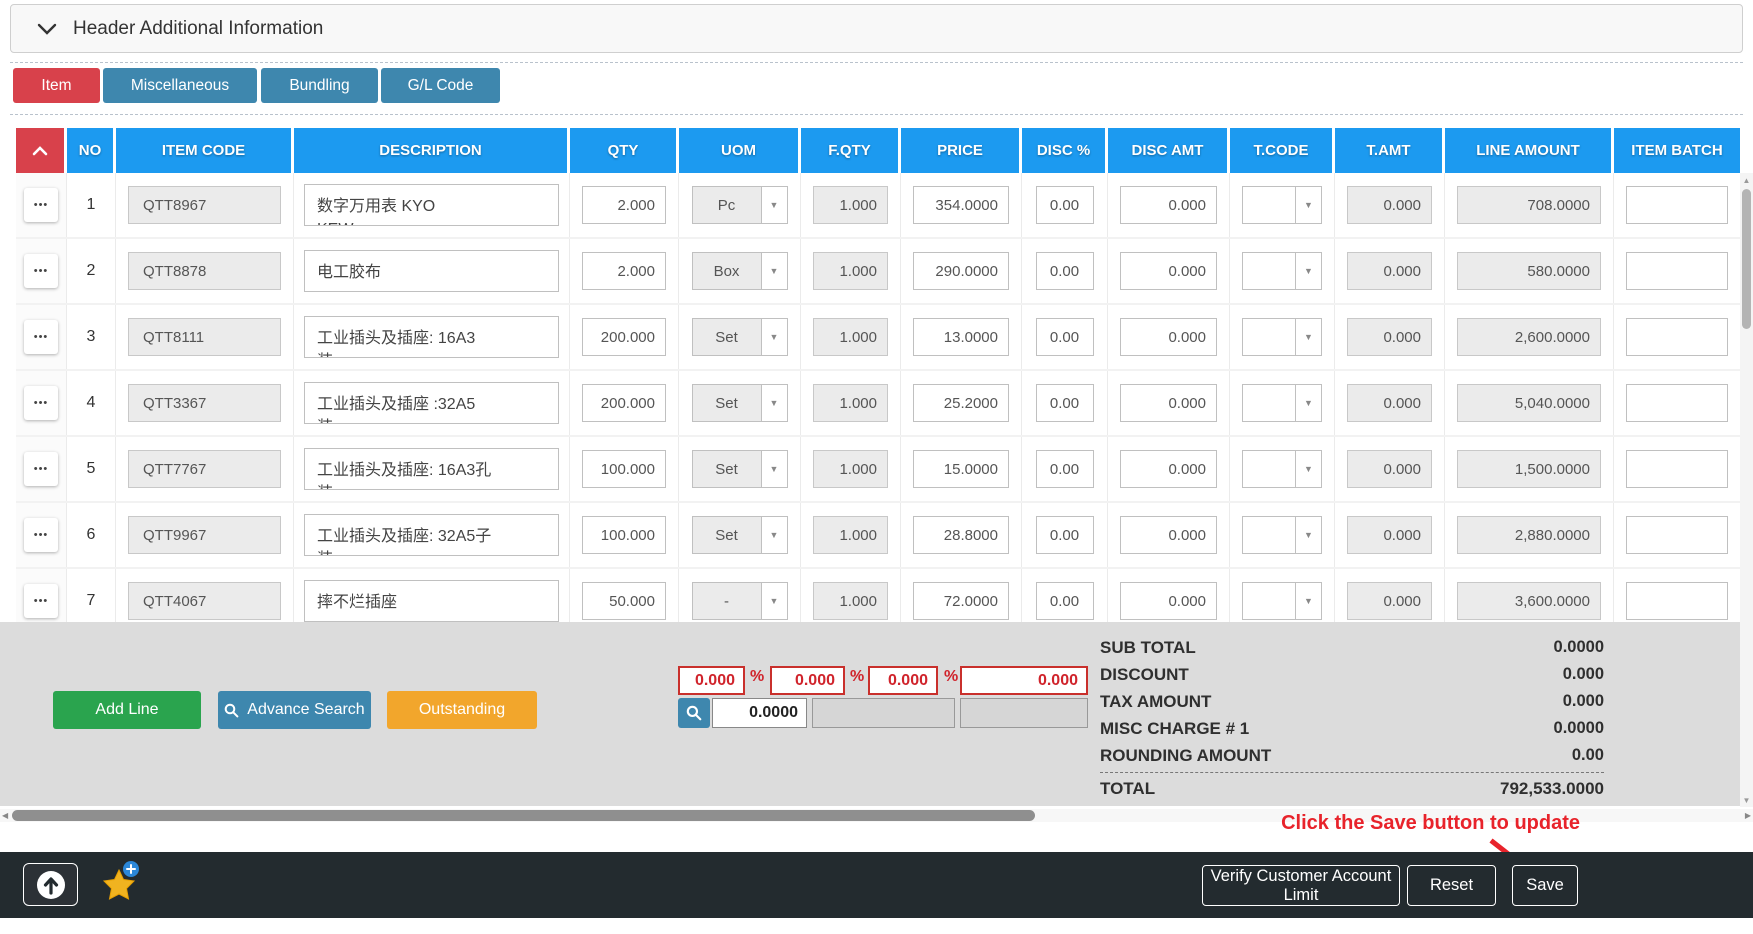 The width and height of the screenshot is (1753, 934). Describe the element at coordinates (523, 815) in the screenshot. I see `horizontal-scrollbar-thumb` at that location.